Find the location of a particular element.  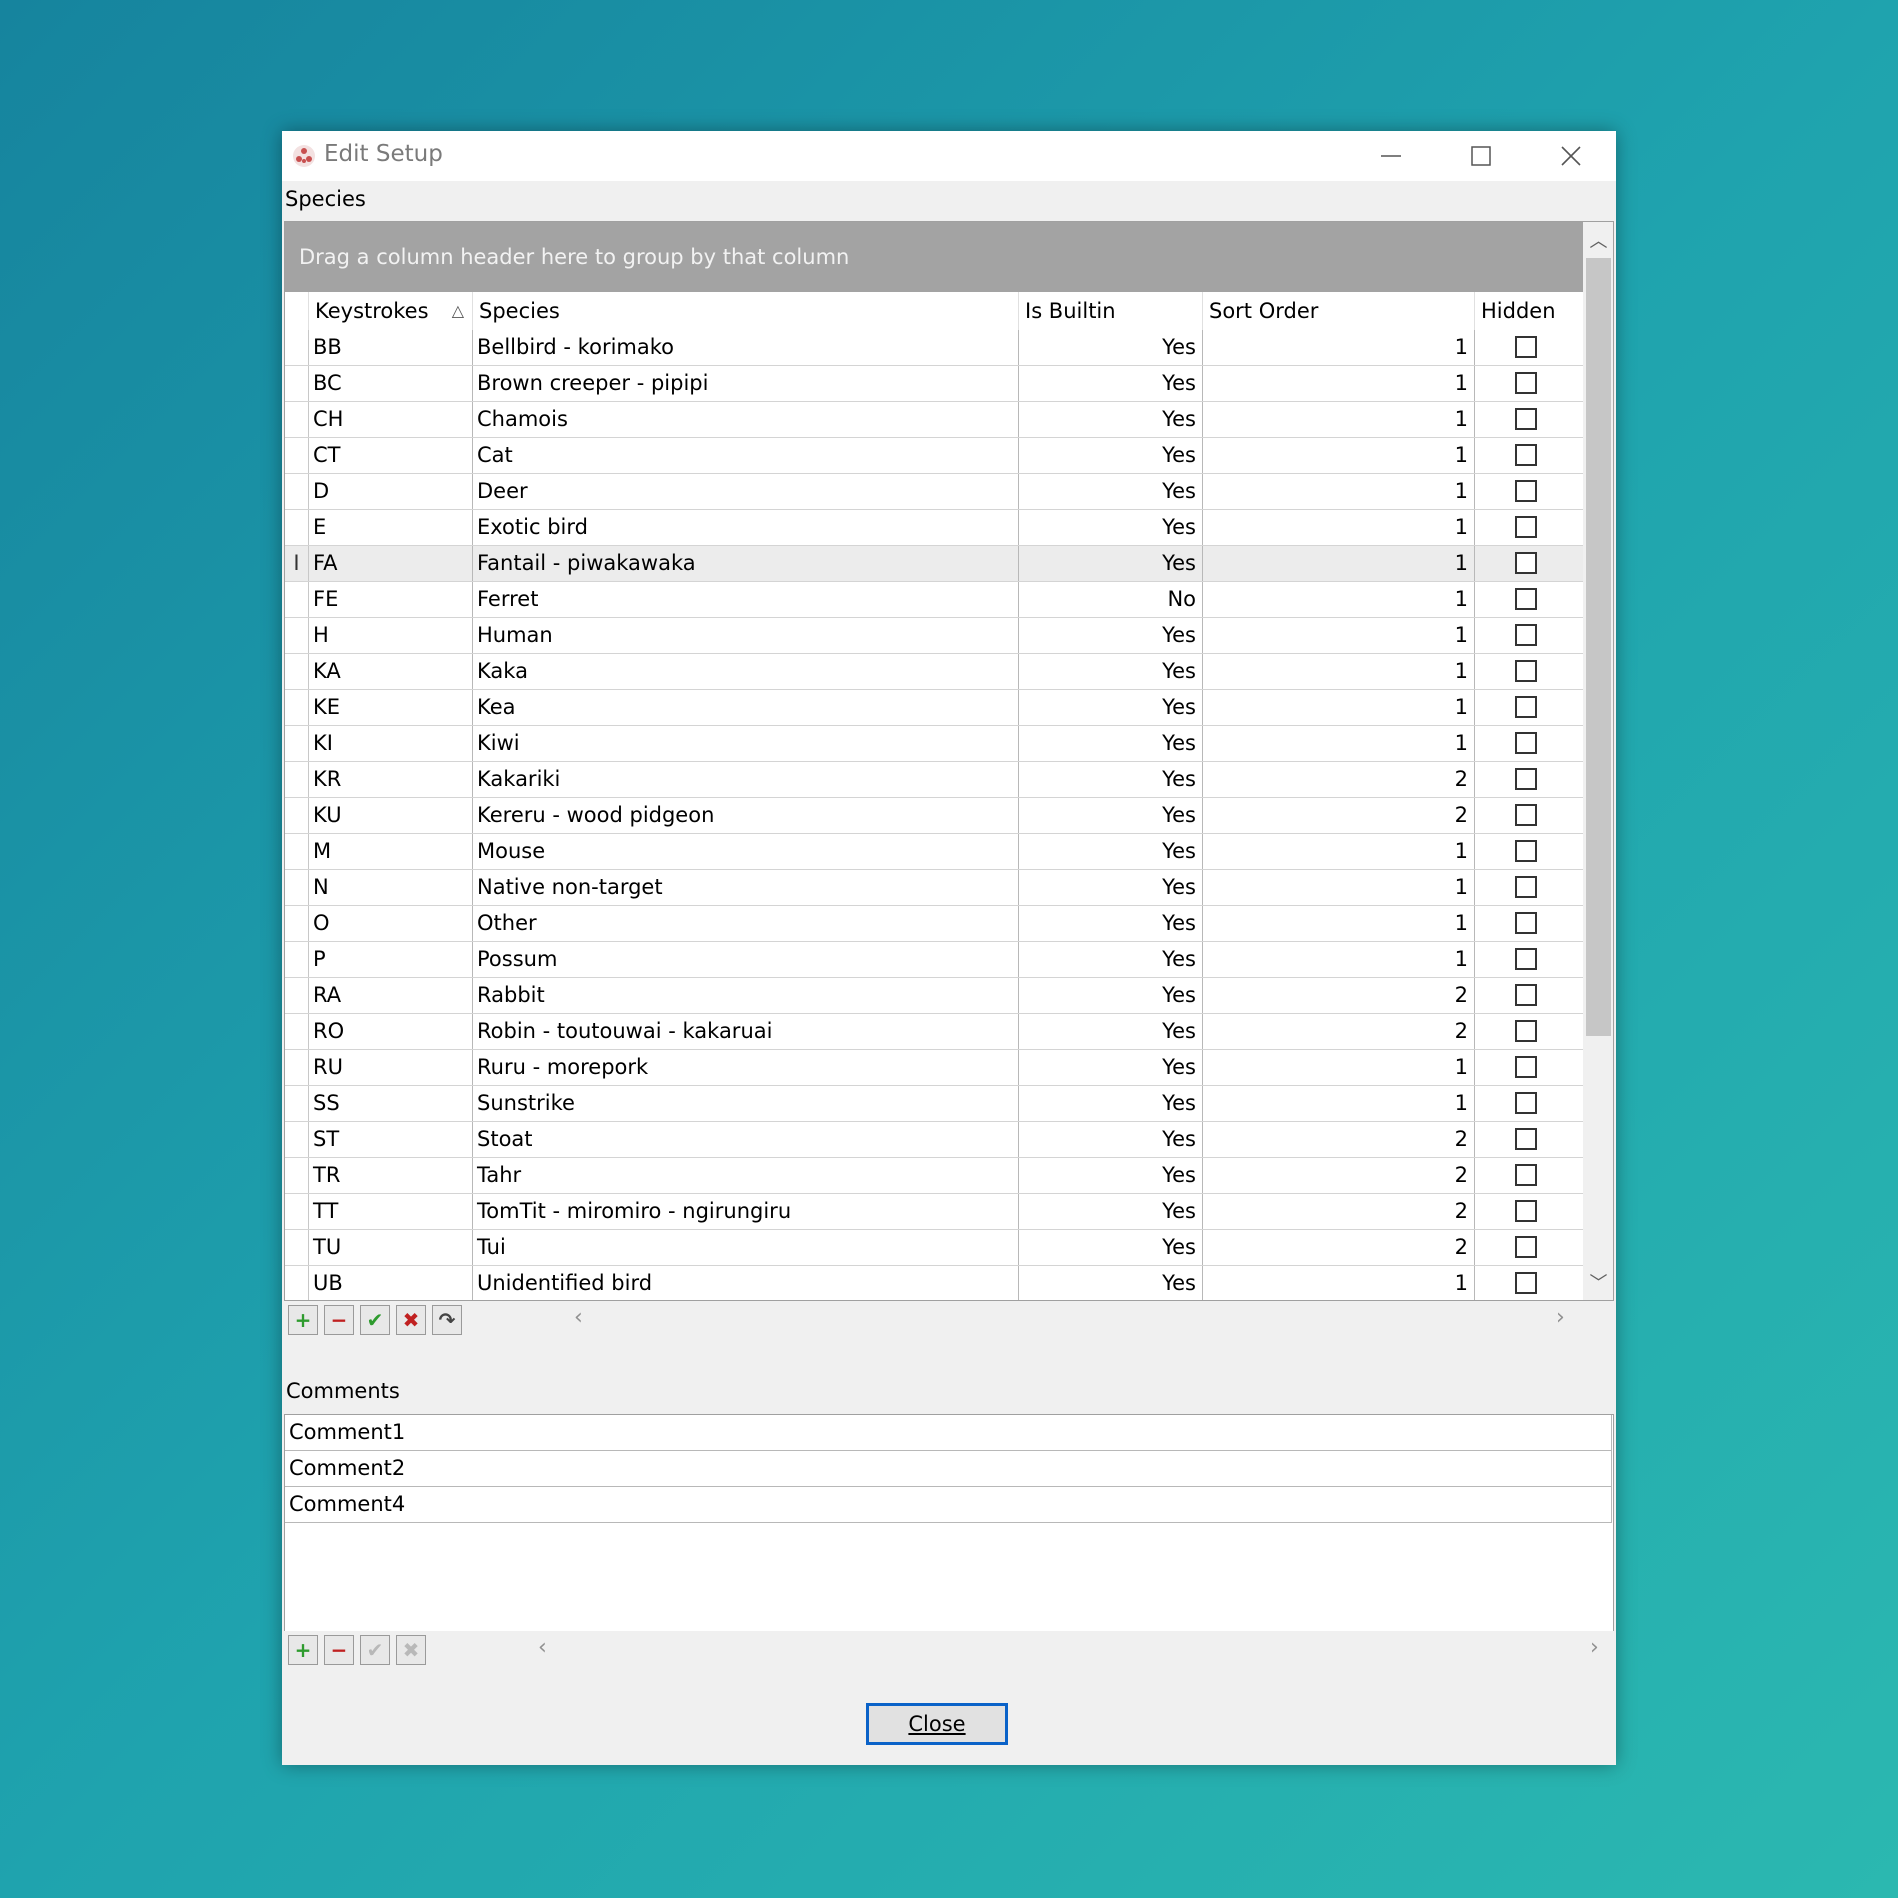

cancel-comment-button: ✖ is located at coordinates (411, 1650).